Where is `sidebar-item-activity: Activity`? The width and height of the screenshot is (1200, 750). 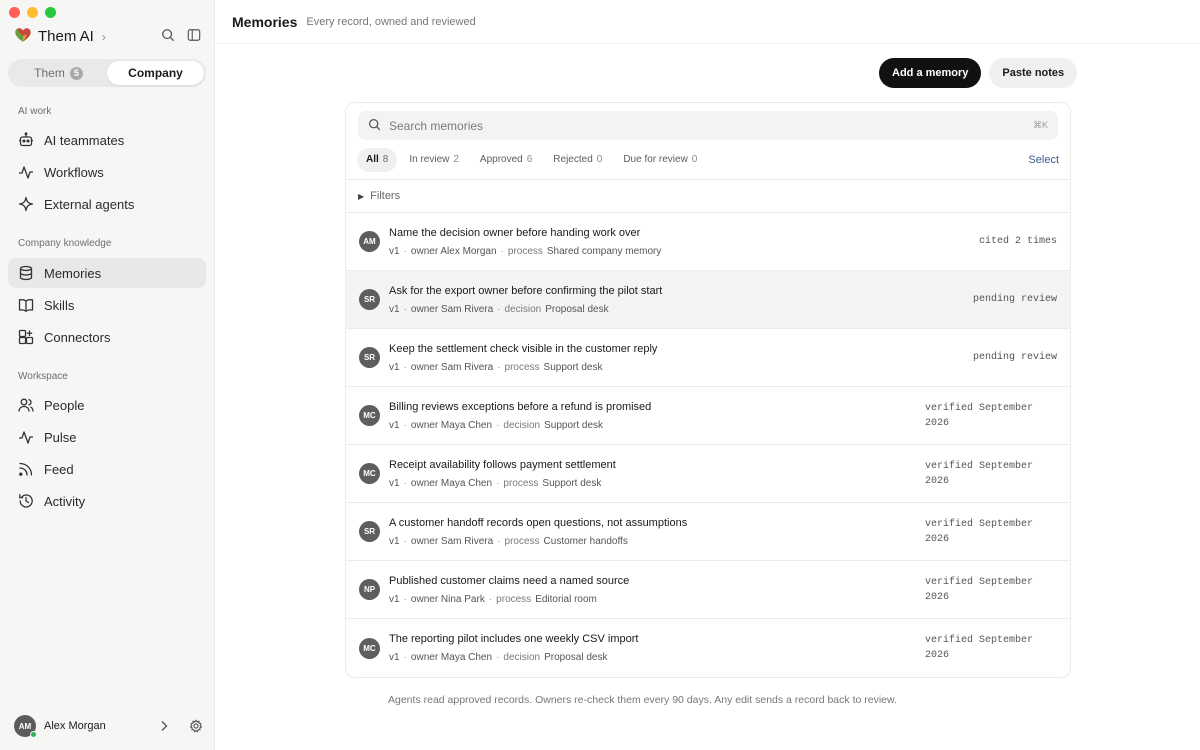
sidebar-item-activity: Activity is located at coordinates (107, 501).